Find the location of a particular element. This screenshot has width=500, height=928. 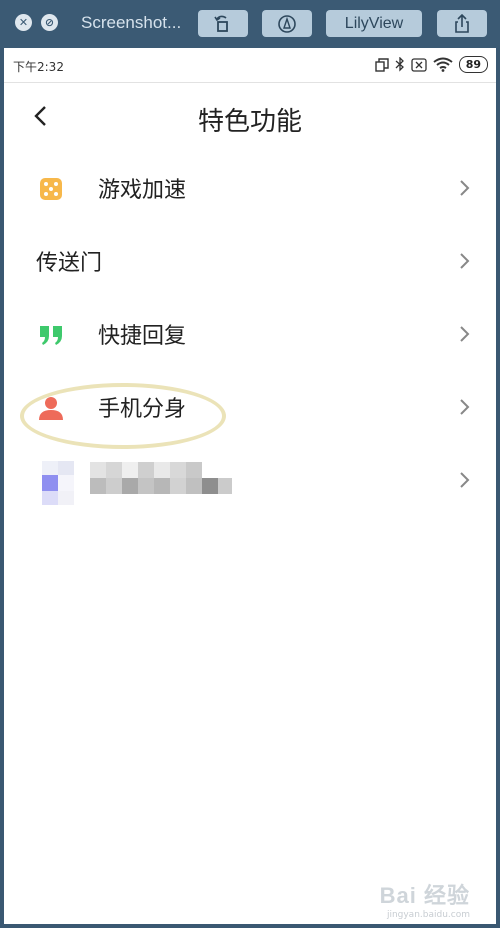

wifi-icon is located at coordinates (443, 64).